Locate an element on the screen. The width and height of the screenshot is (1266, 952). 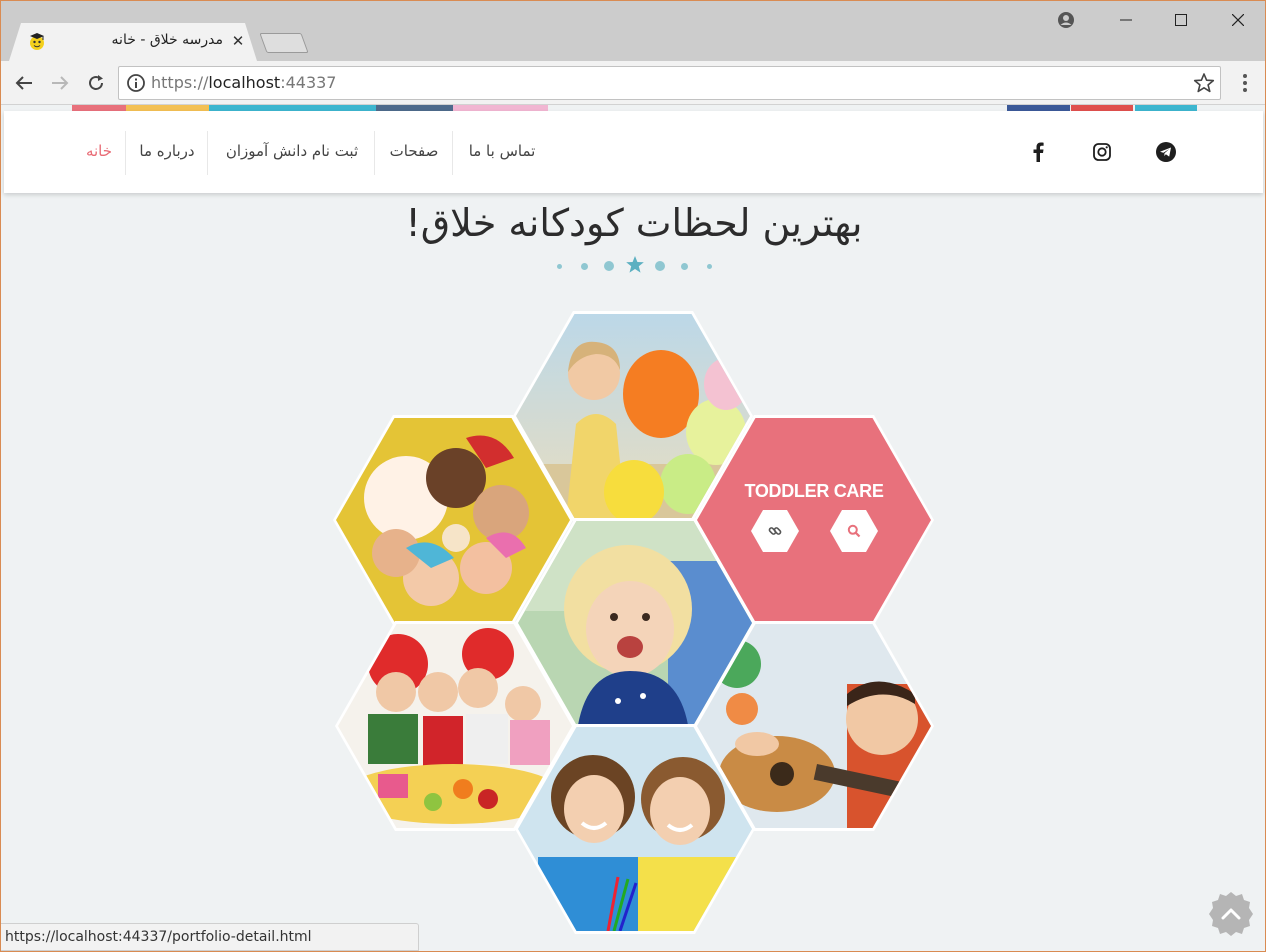
gallery-highlight-title: TODDLER CARE is located at coordinates (814, 491).